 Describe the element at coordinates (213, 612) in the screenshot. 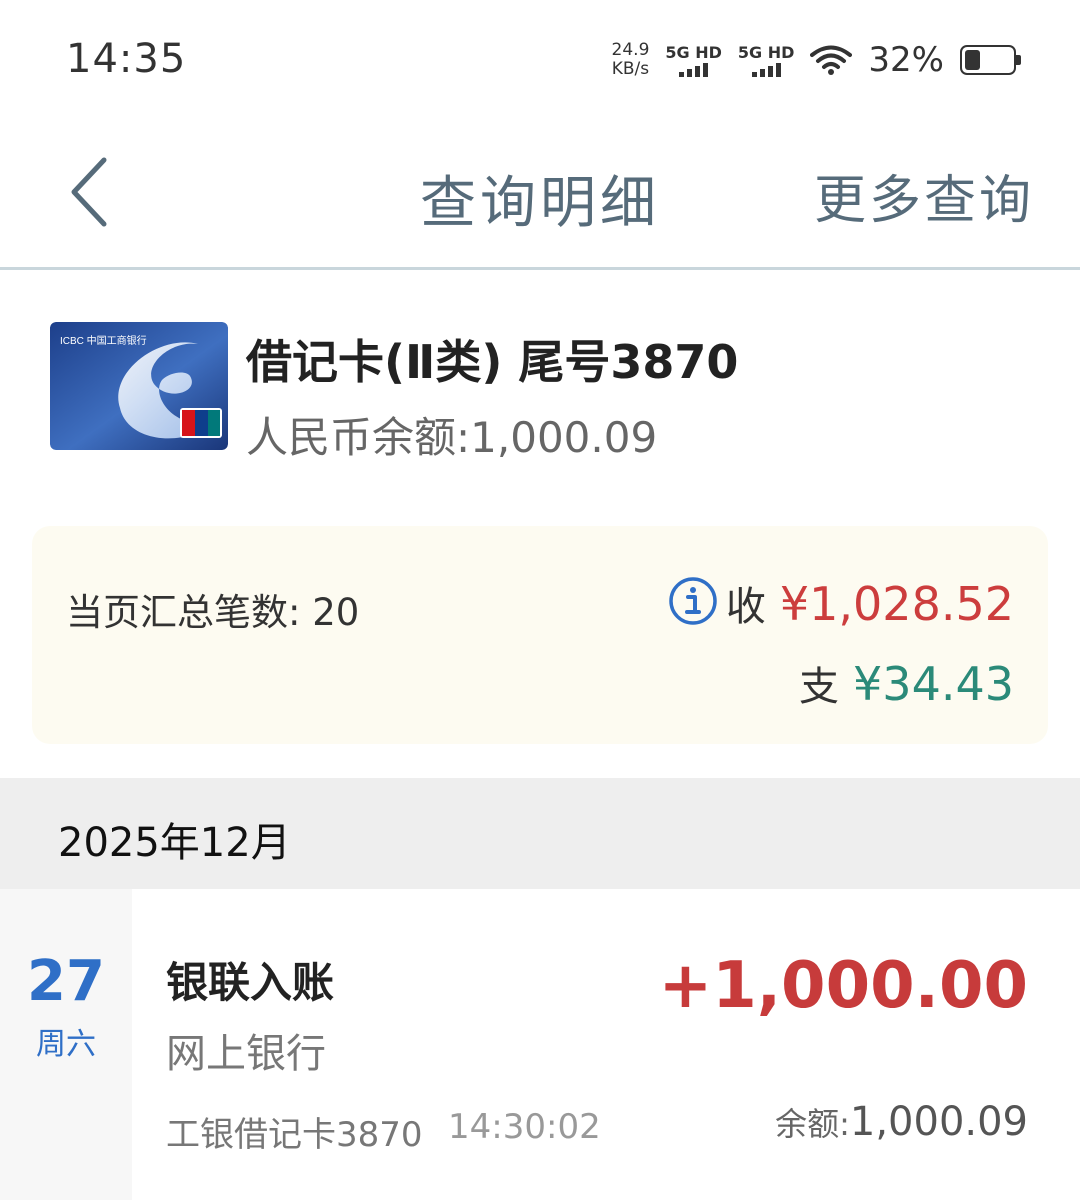

I see `summary-count: 当页汇总笔数: 20` at that location.